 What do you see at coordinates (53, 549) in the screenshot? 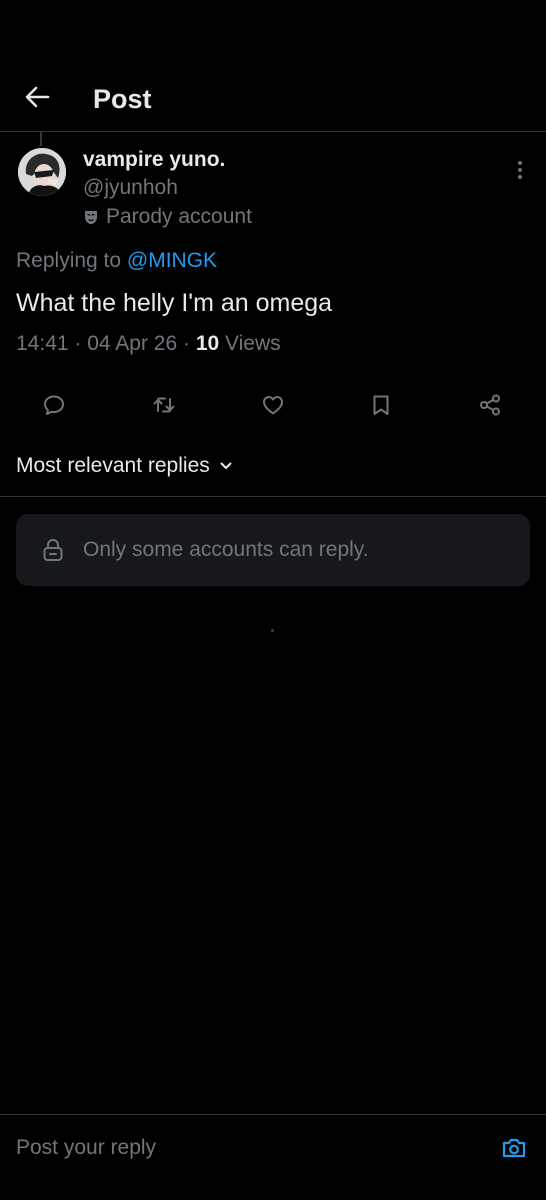
I see `lock-icon` at bounding box center [53, 549].